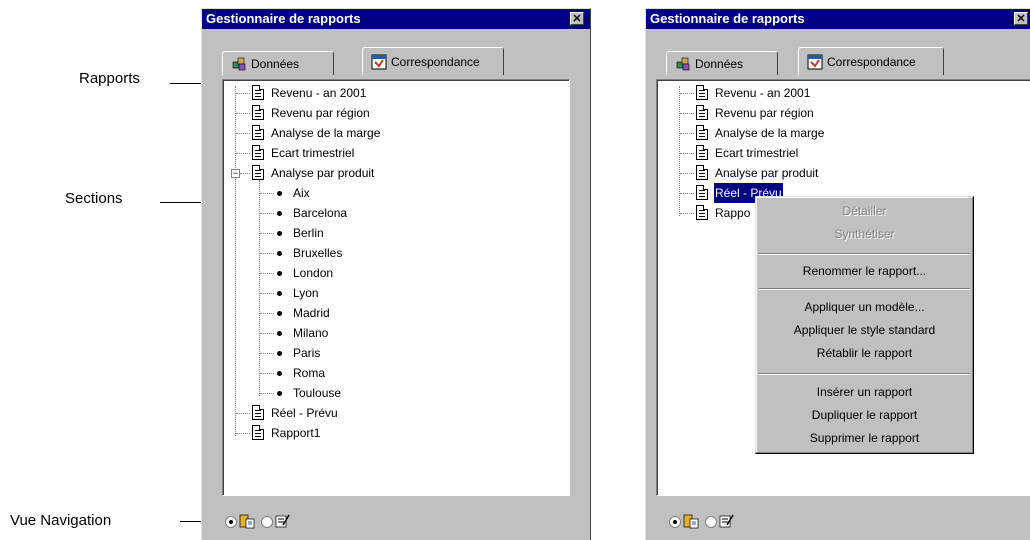 The height and width of the screenshot is (540, 1030). What do you see at coordinates (306, 293) in the screenshot?
I see `section-label: Lyon` at bounding box center [306, 293].